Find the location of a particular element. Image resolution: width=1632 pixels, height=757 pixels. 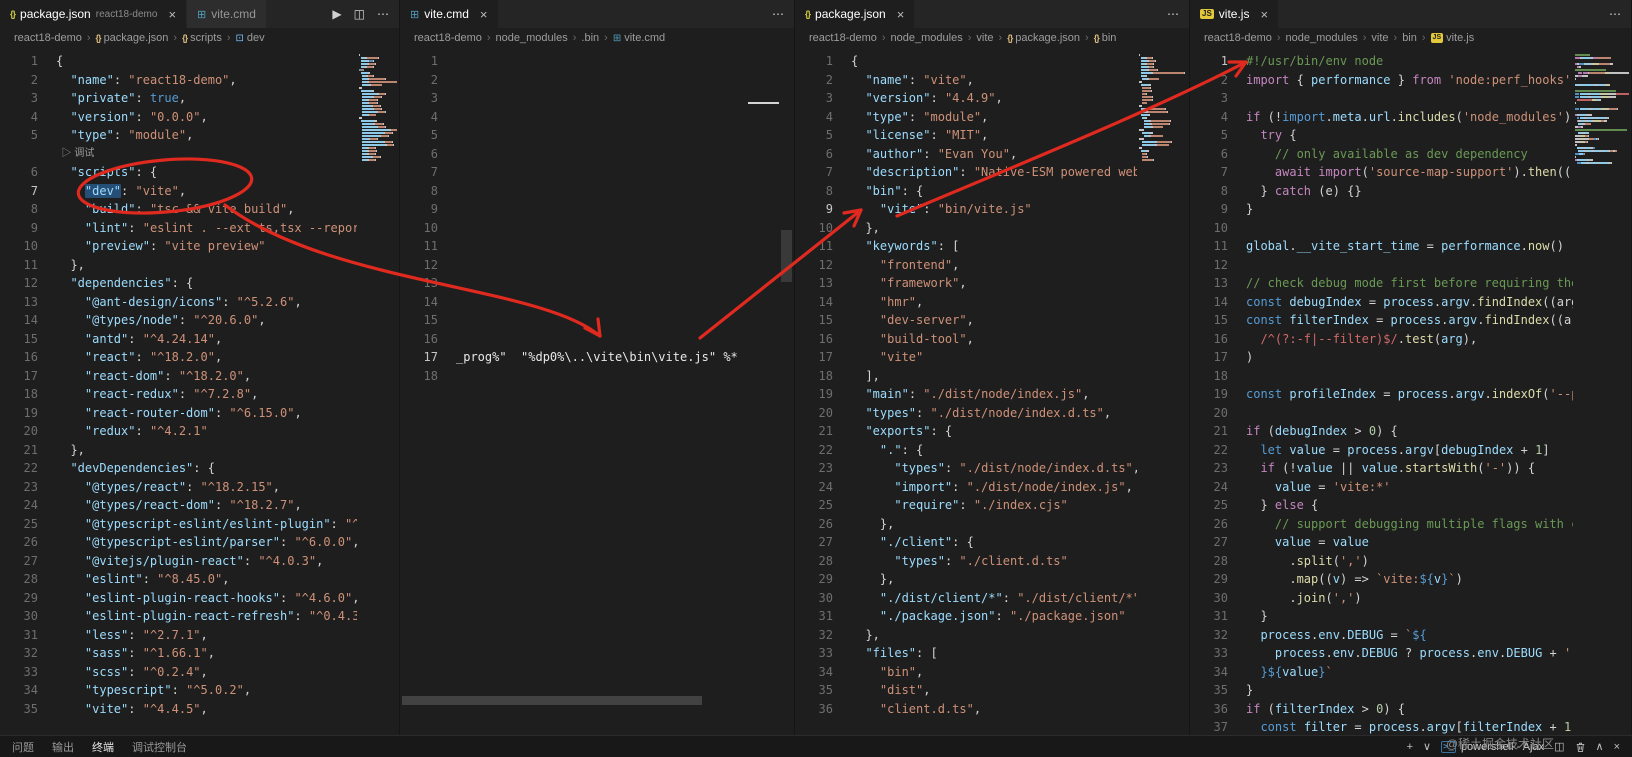

tab-vite-cmd: ⊞ vite.cmd × is located at coordinates (449, 14).